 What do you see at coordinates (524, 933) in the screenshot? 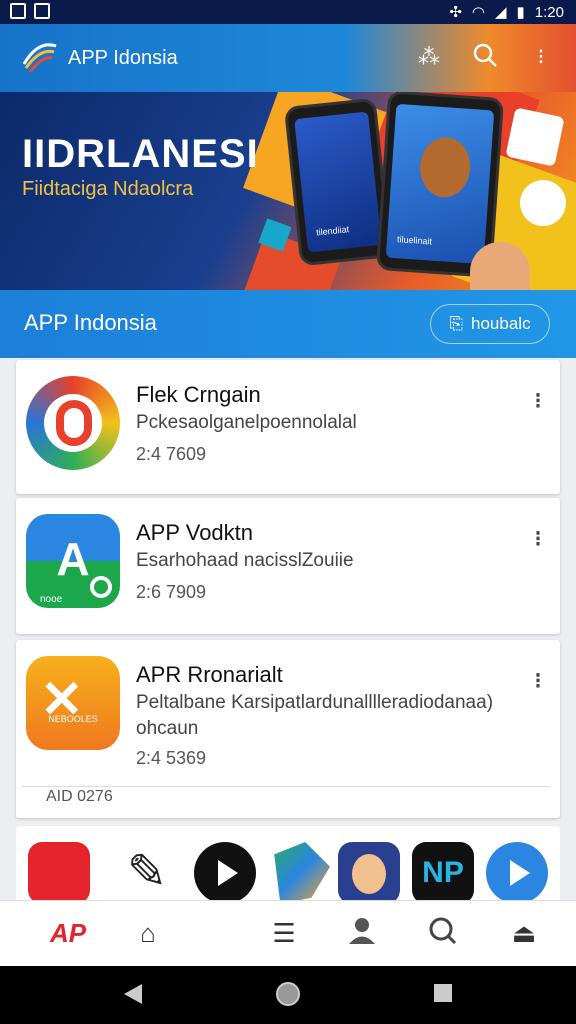
I see `notifications-icon: ⏏` at bounding box center [524, 933].